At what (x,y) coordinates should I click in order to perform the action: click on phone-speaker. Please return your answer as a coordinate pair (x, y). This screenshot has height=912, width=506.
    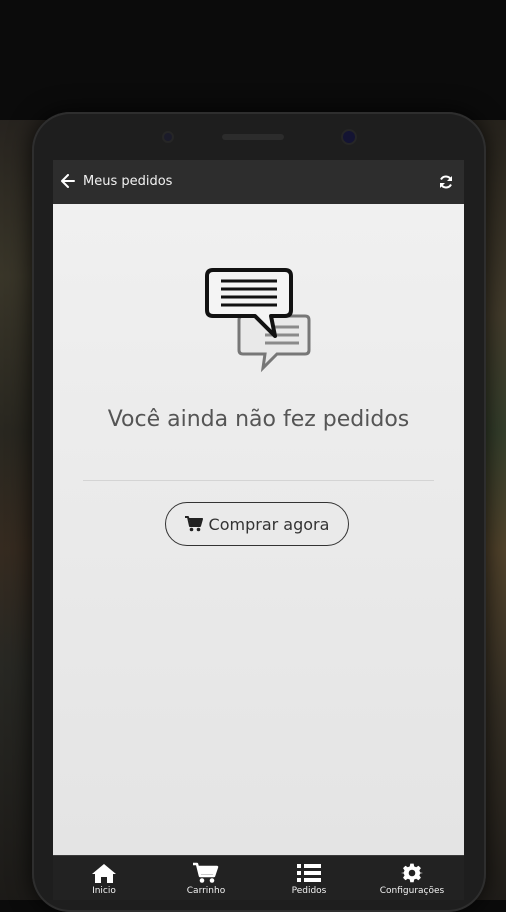
    Looking at the image, I should click on (253, 137).